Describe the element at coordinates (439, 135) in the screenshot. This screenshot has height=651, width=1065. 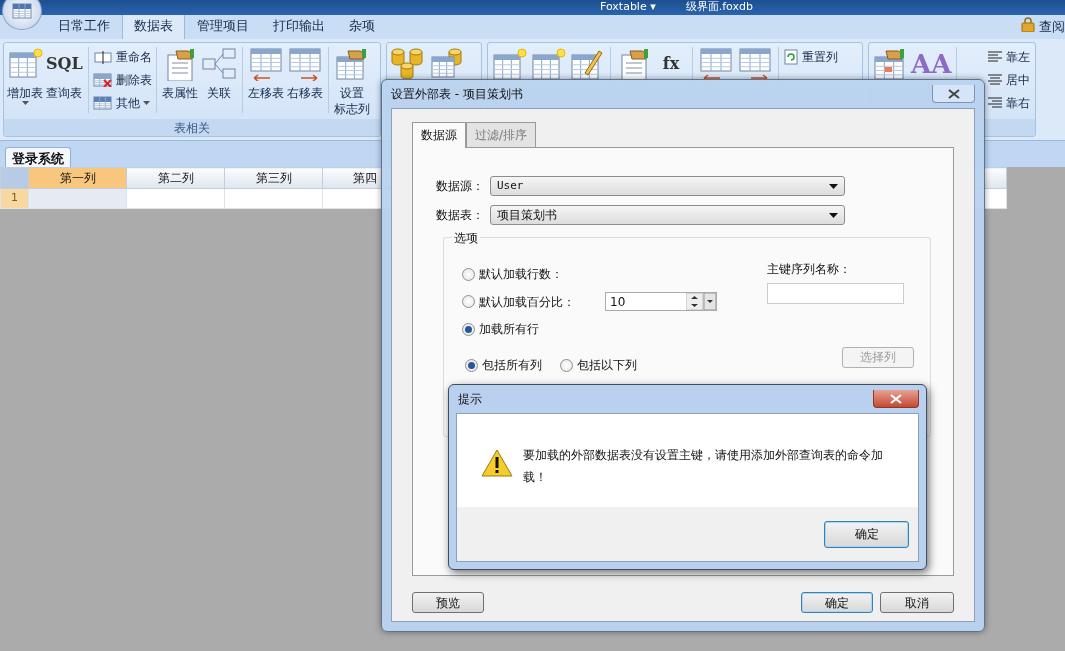
I see `dialog-tab: 数据源` at that location.